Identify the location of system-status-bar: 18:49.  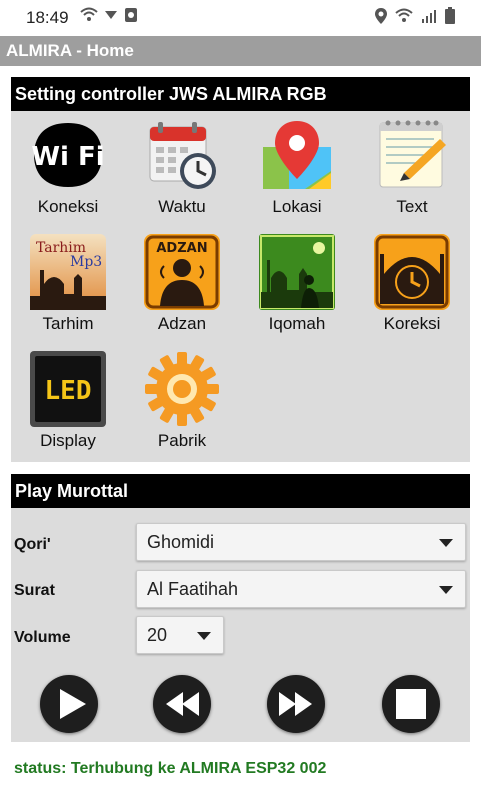
(240, 18).